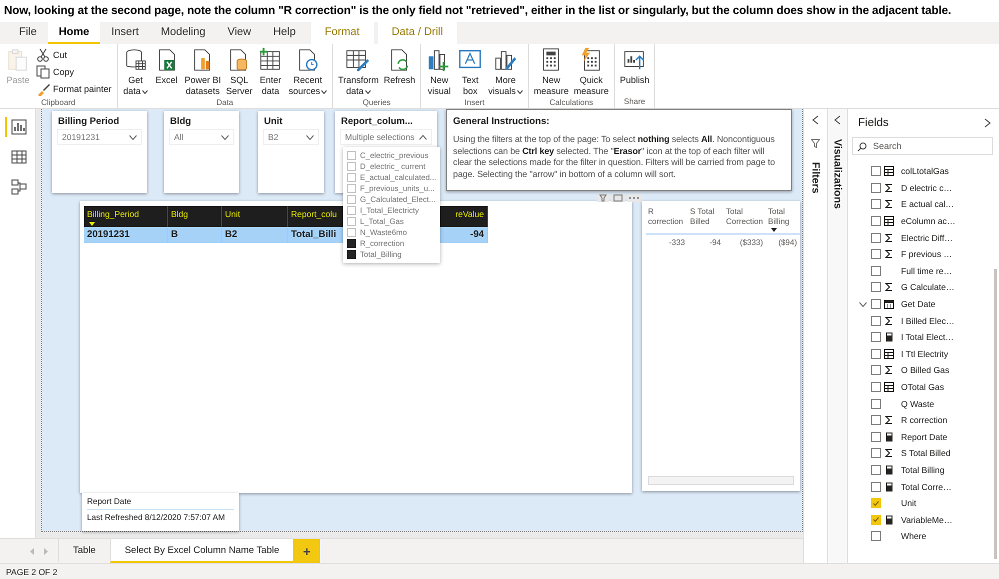 This screenshot has height=579, width=999. I want to click on menu-tab: Modeling, so click(183, 33).